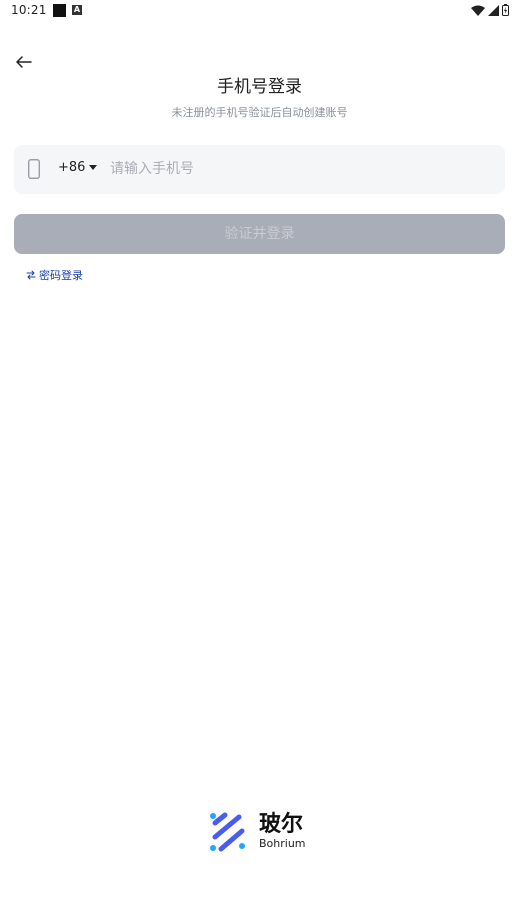 The height and width of the screenshot is (922, 519). What do you see at coordinates (259, 11) in the screenshot?
I see `status-bar: 10:21 A` at bounding box center [259, 11].